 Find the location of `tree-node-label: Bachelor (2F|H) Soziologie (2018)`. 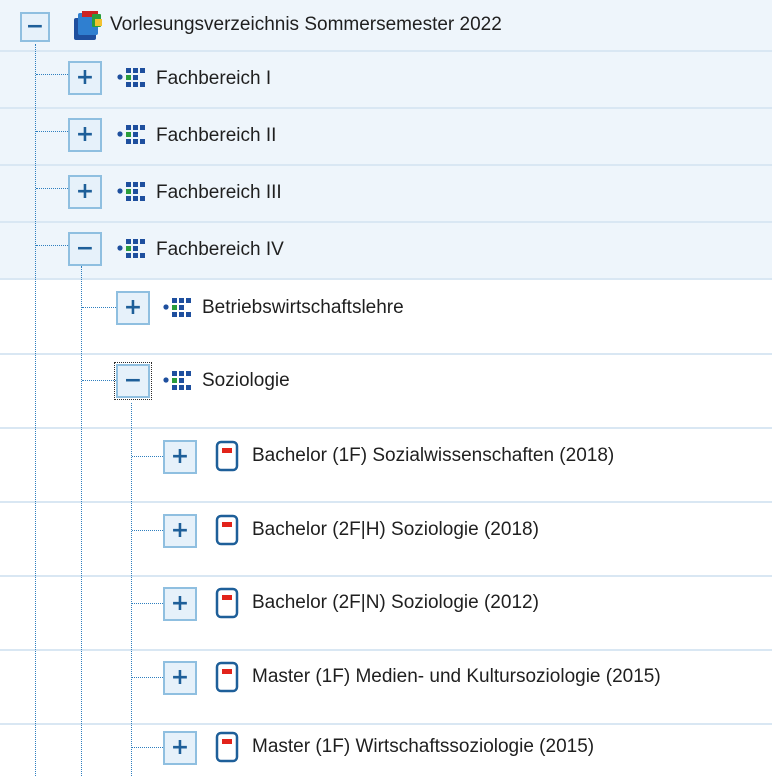

tree-node-label: Bachelor (2F|H) Soziologie (2018) is located at coordinates (395, 530).